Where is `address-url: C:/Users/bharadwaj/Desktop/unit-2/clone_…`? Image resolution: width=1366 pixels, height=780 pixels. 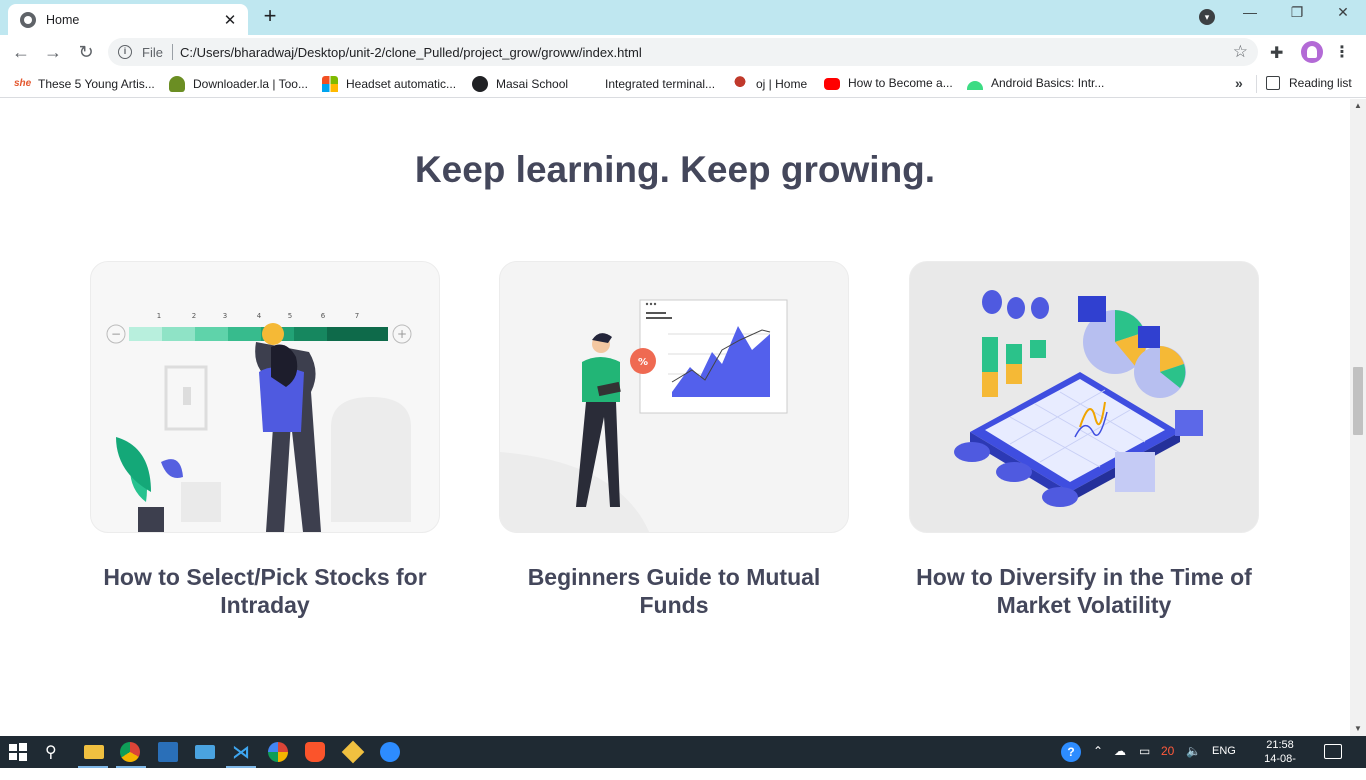 address-url: C:/Users/bharadwaj/Desktop/unit-2/clone_… is located at coordinates (411, 52).